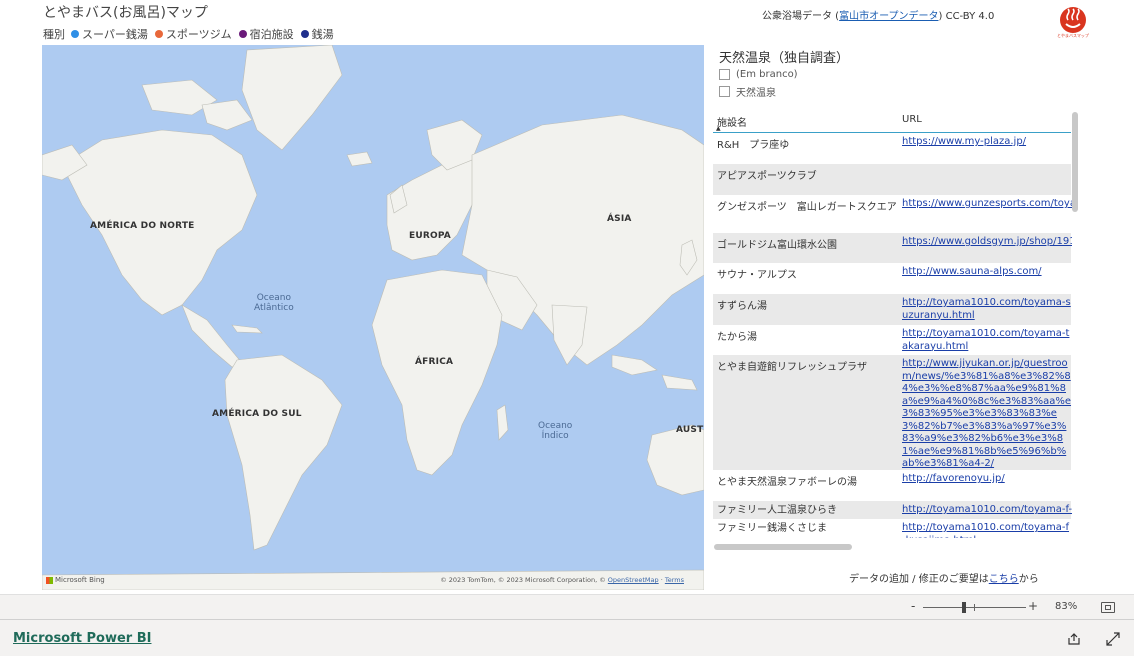  Describe the element at coordinates (987, 243) in the screenshot. I see `facility-url: https://www.goldsgym.jp/shop/191` at that location.